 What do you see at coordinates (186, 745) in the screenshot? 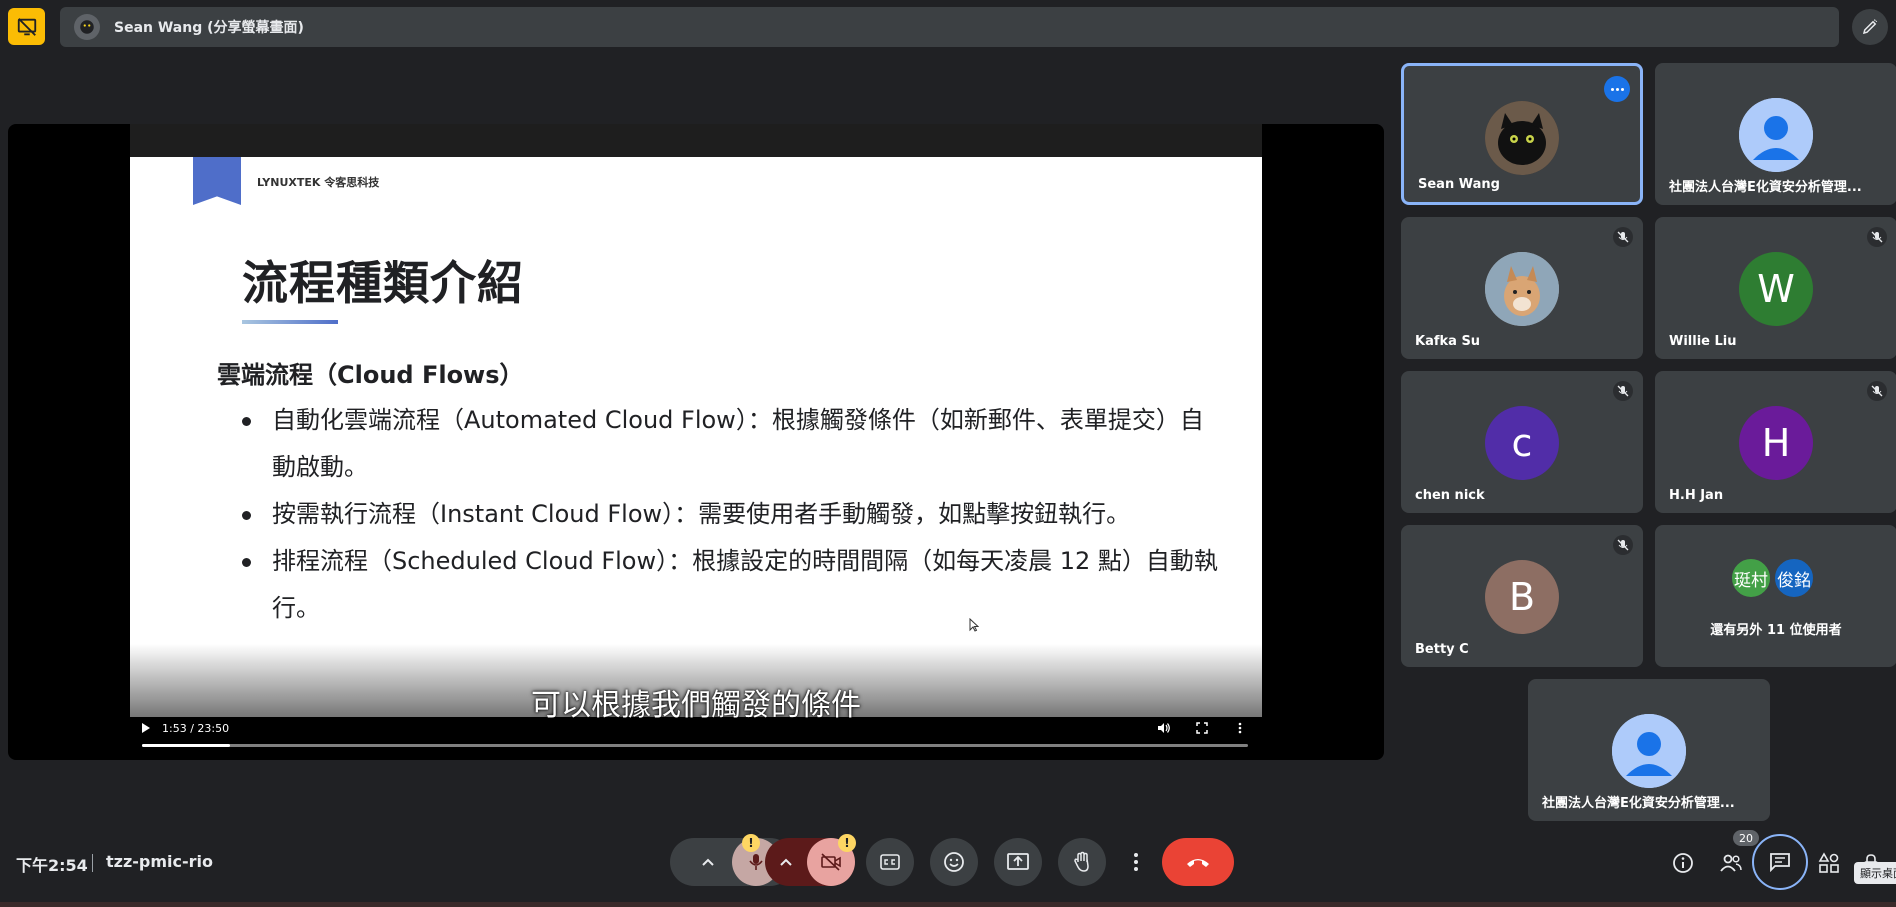
I see `video-progress-fill` at bounding box center [186, 745].